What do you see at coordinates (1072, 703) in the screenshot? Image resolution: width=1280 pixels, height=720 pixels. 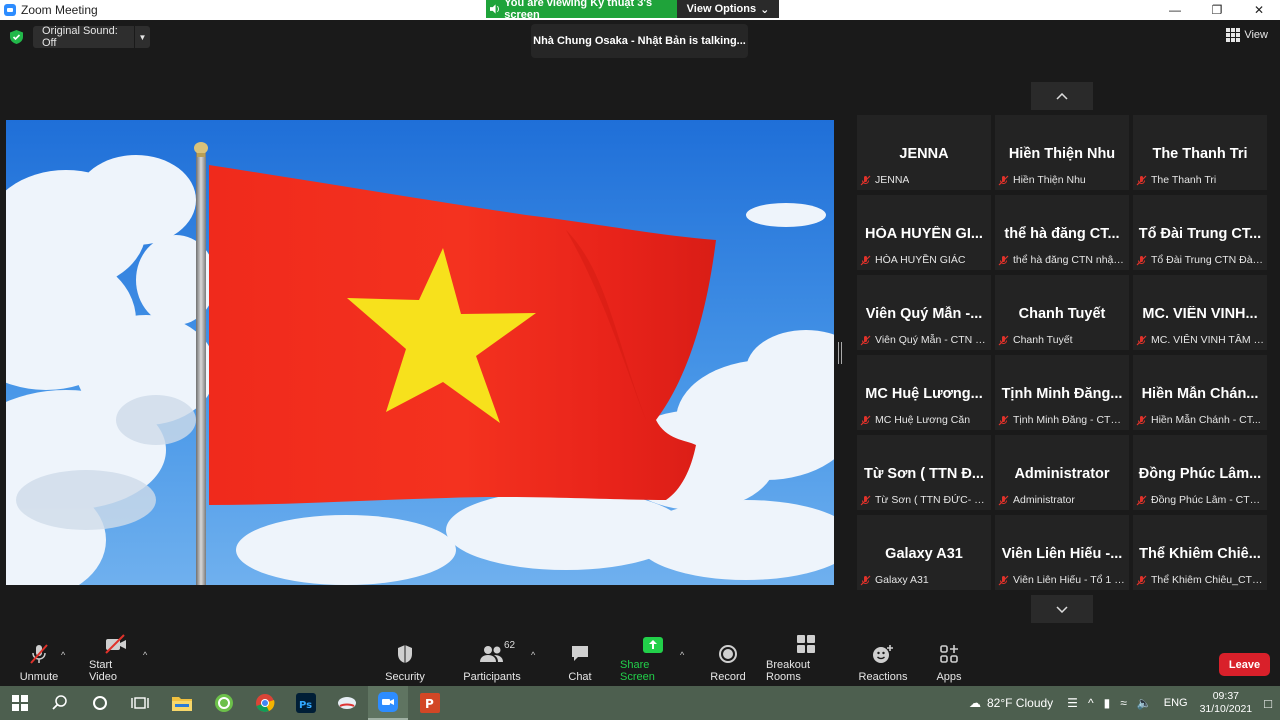 I see `people-icon: ☰` at bounding box center [1072, 703].